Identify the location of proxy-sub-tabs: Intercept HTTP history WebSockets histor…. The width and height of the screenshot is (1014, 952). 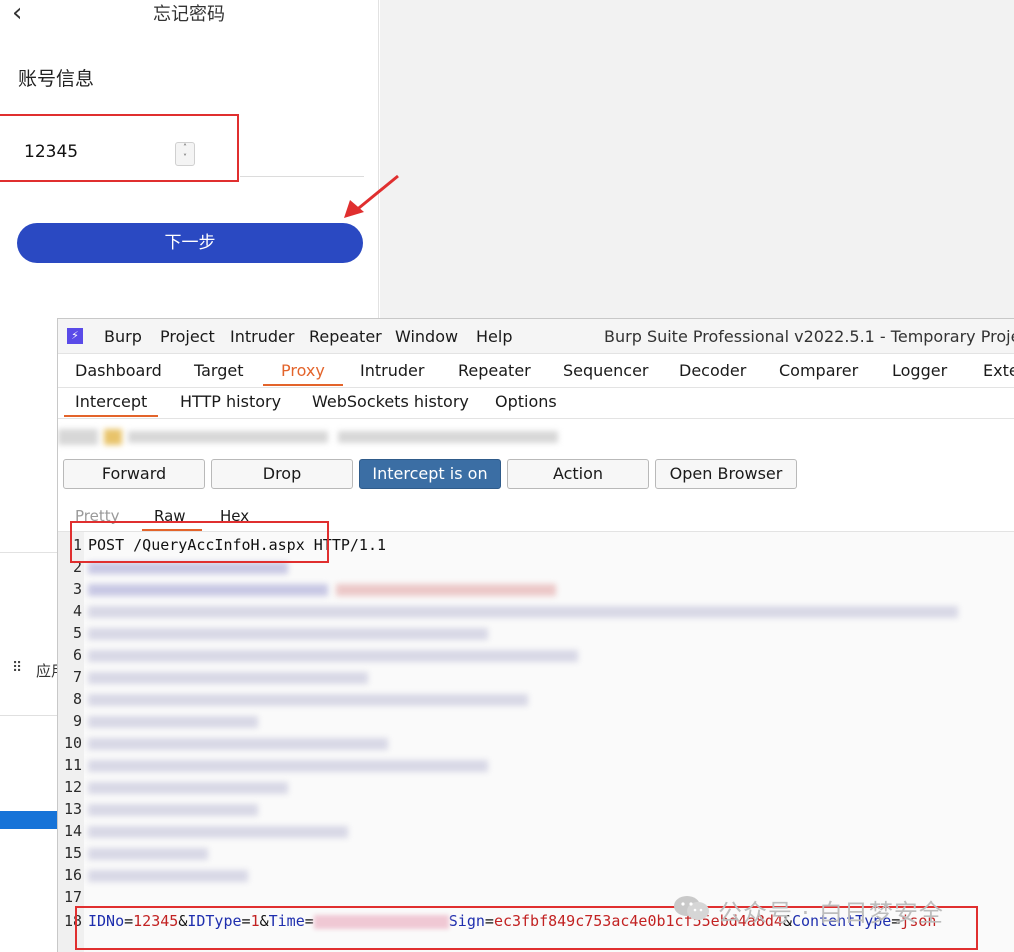
(536, 403).